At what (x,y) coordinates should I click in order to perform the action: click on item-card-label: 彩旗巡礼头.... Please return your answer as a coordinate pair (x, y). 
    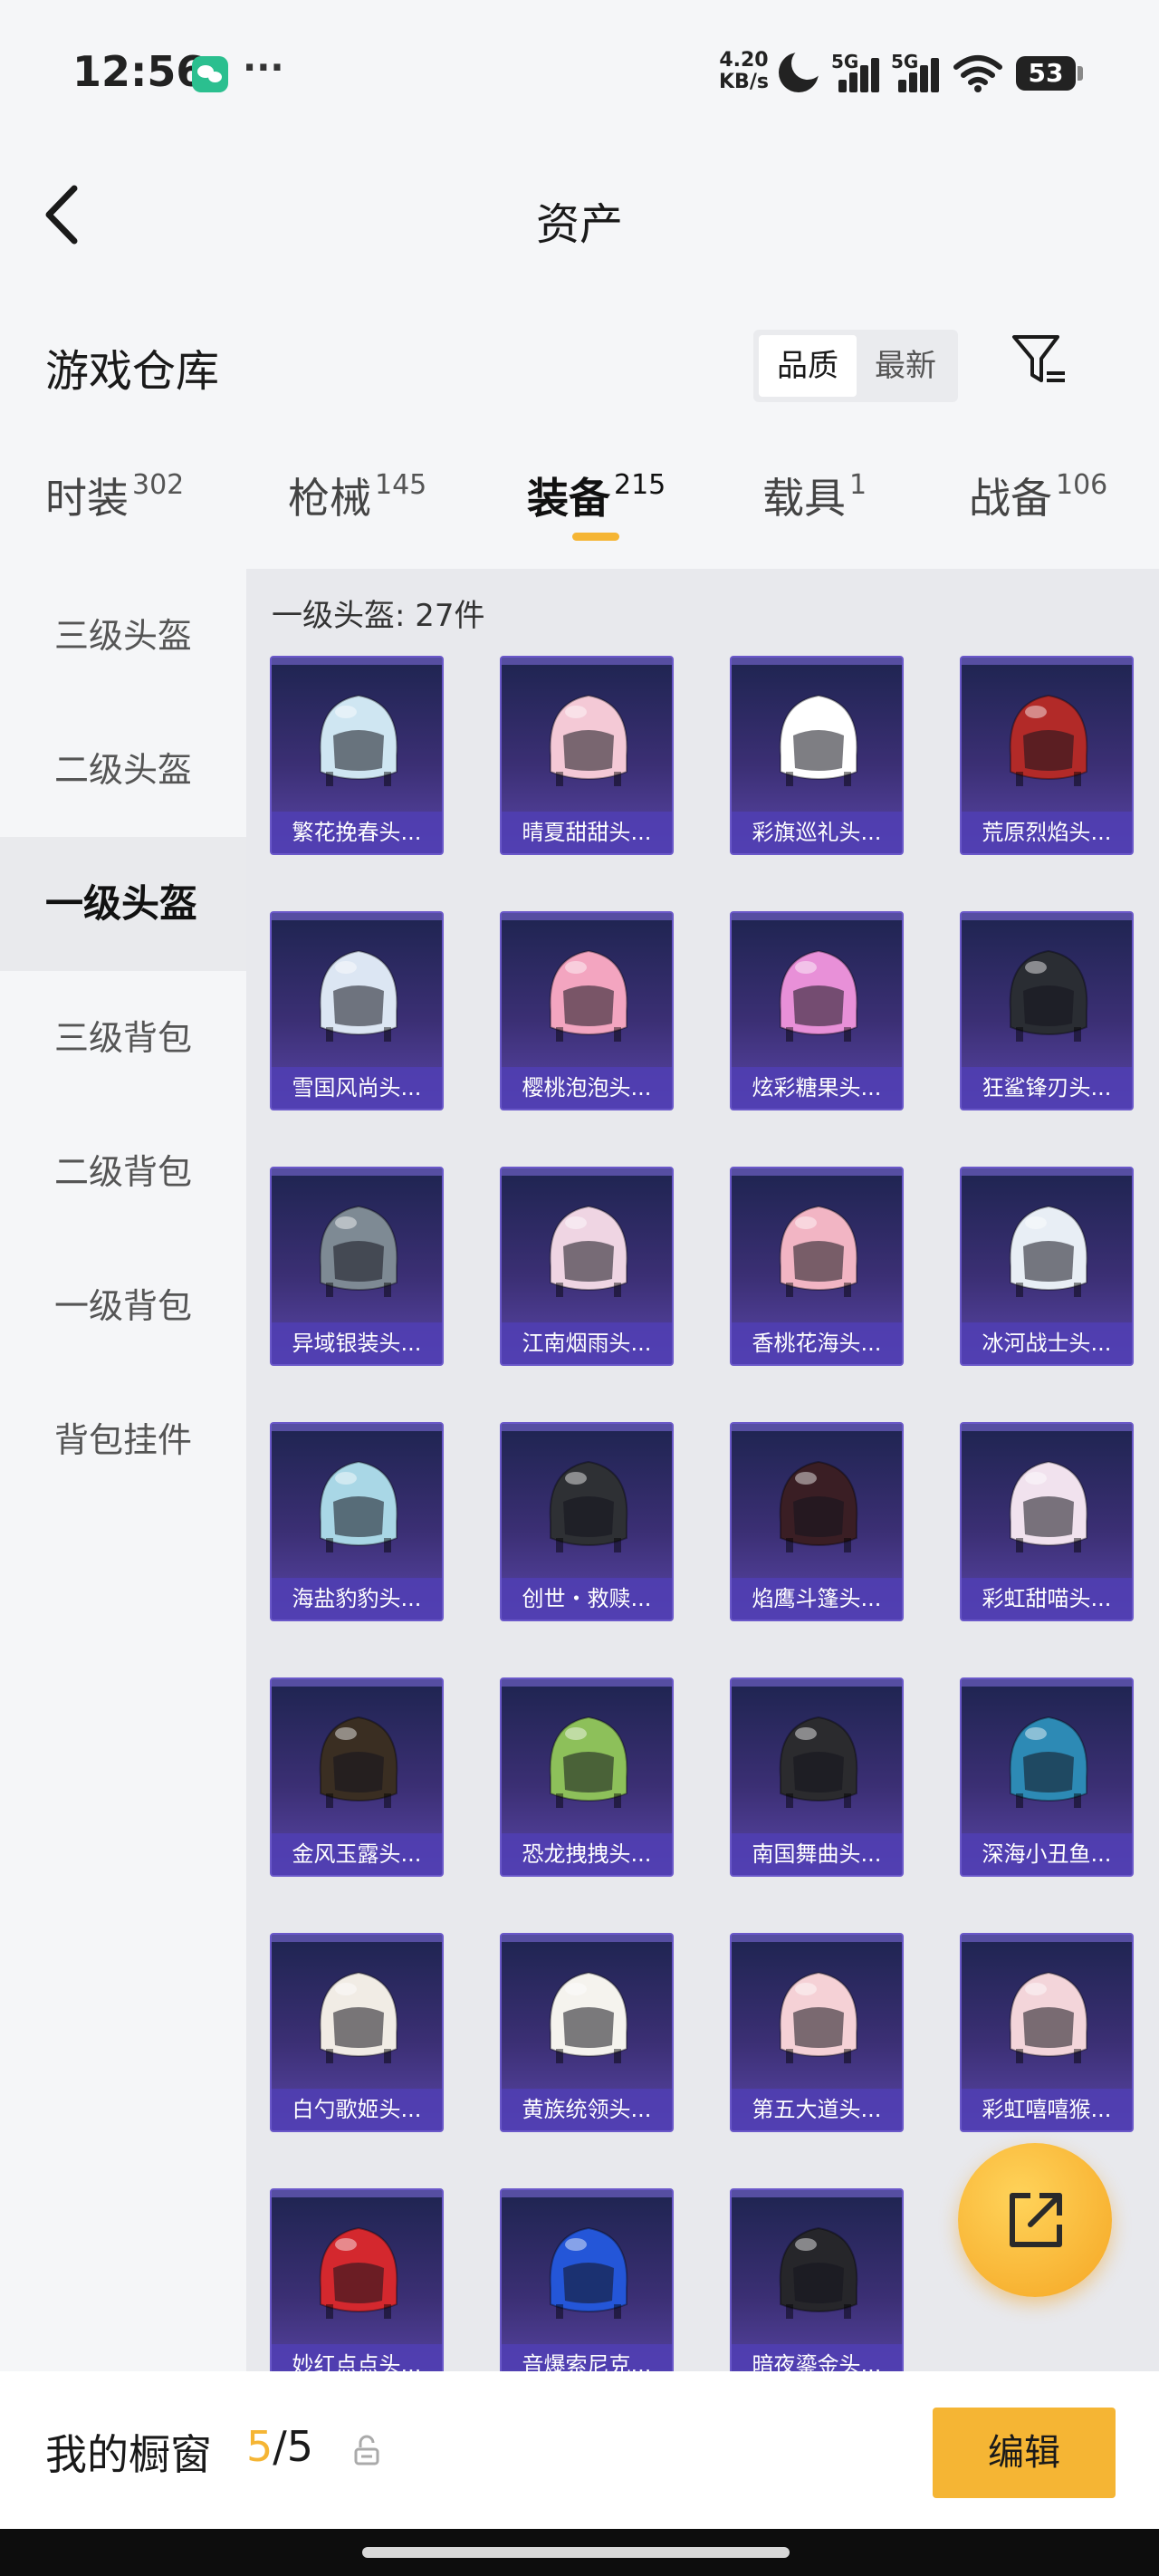
    Looking at the image, I should click on (817, 832).